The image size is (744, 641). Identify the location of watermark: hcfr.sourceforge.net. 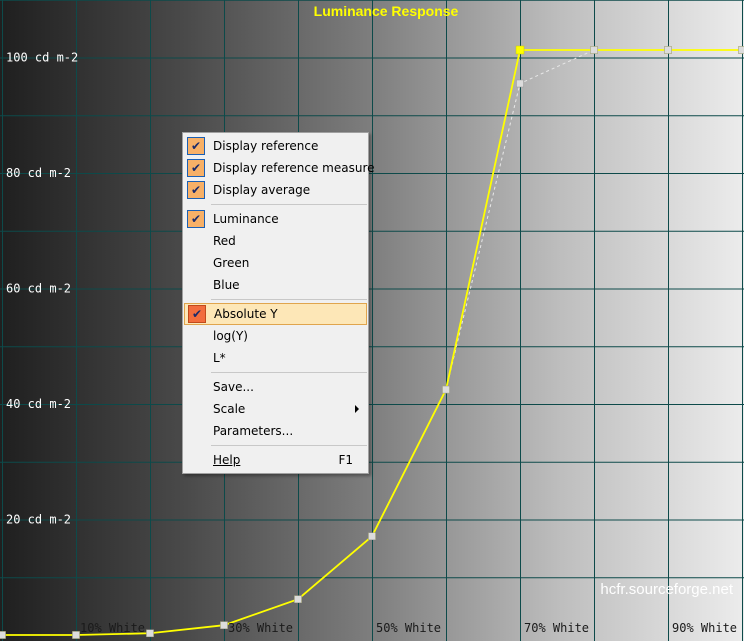
(666, 589).